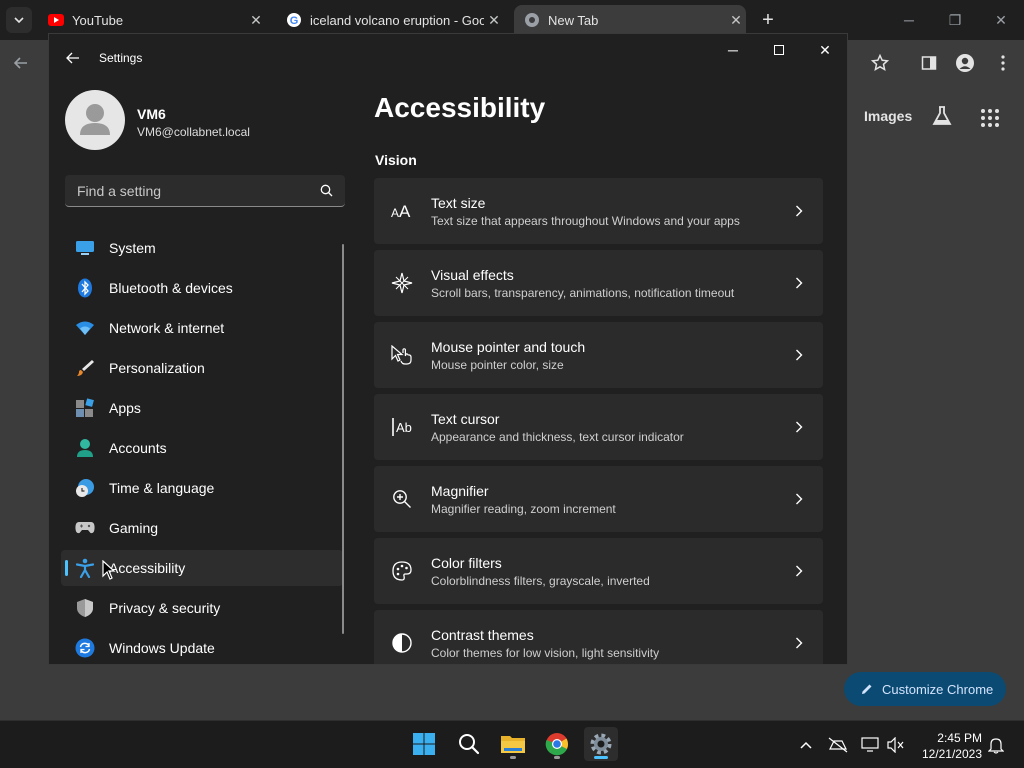 The width and height of the screenshot is (1024, 768). Describe the element at coordinates (838, 745) in the screenshot. I see `tray-network-status` at that location.